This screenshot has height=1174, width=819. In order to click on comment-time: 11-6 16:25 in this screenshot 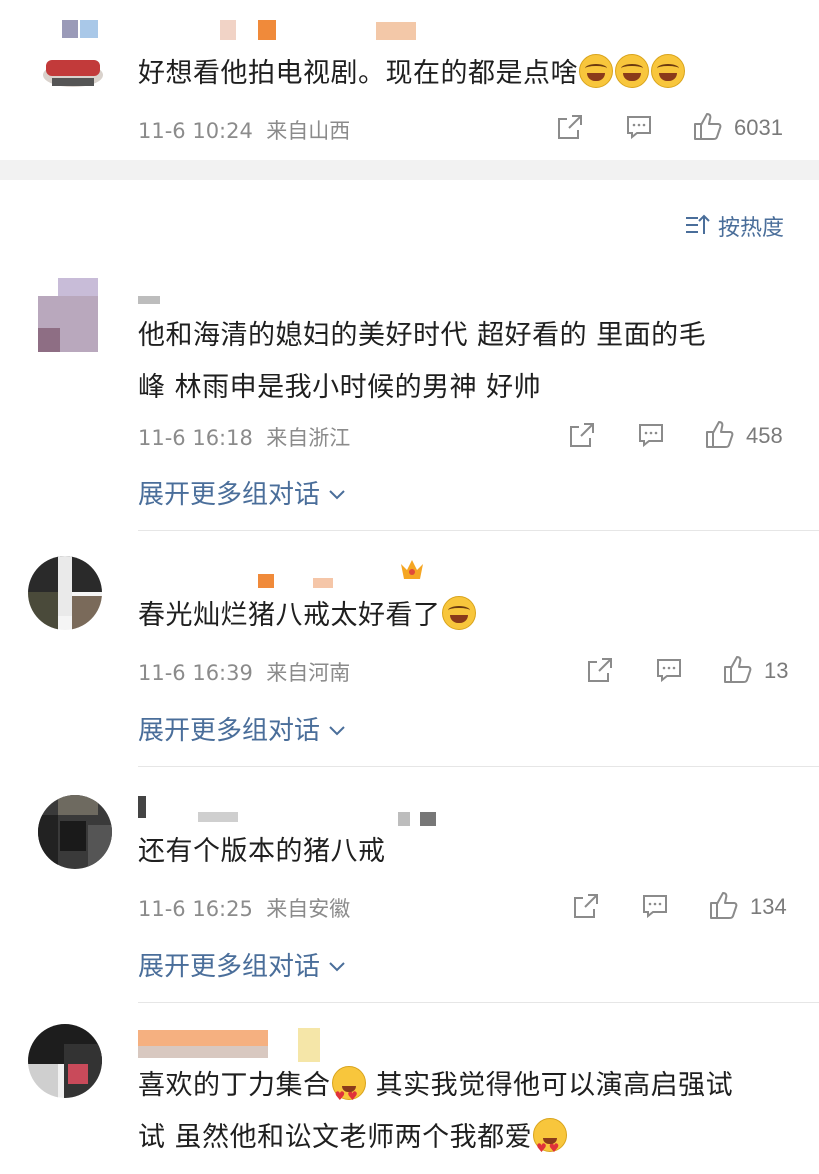, I will do `click(195, 909)`.